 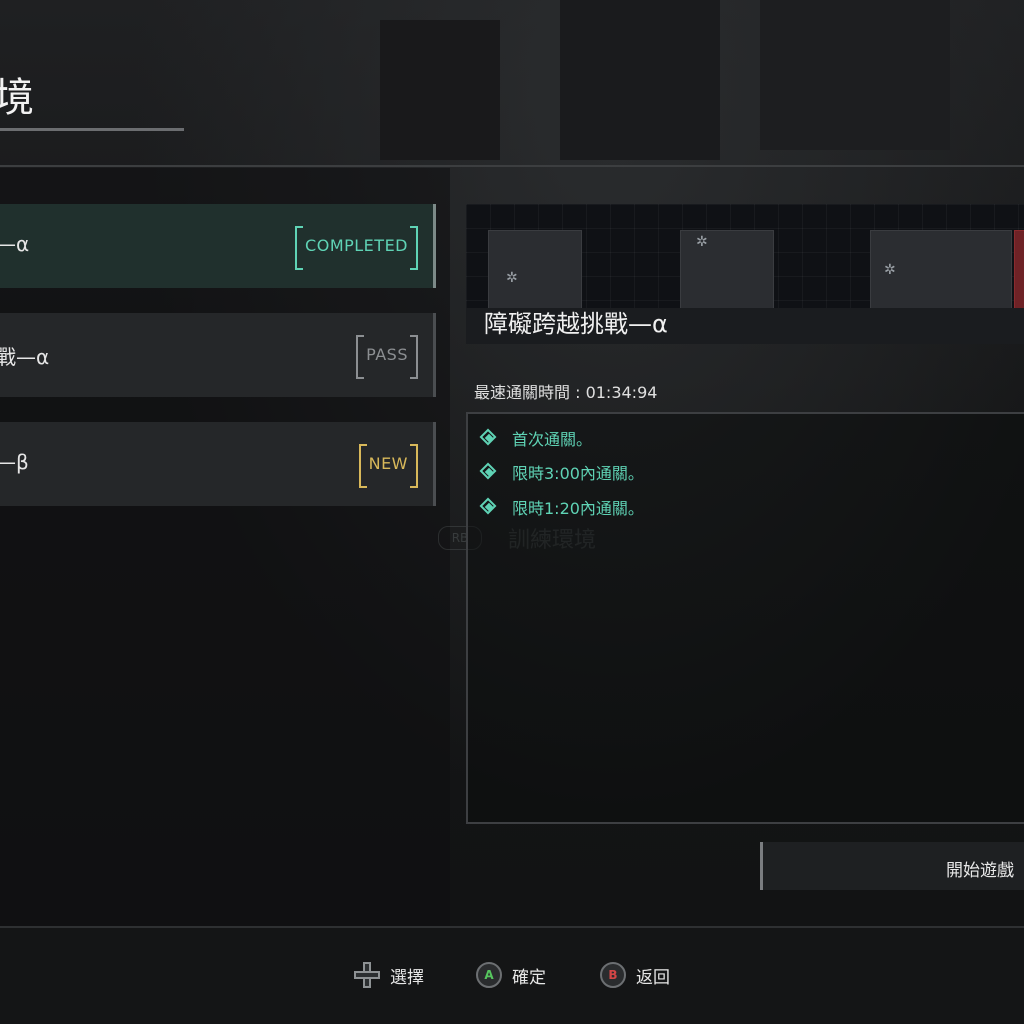 I want to click on goal-text: 首次通關。, so click(x=552, y=439).